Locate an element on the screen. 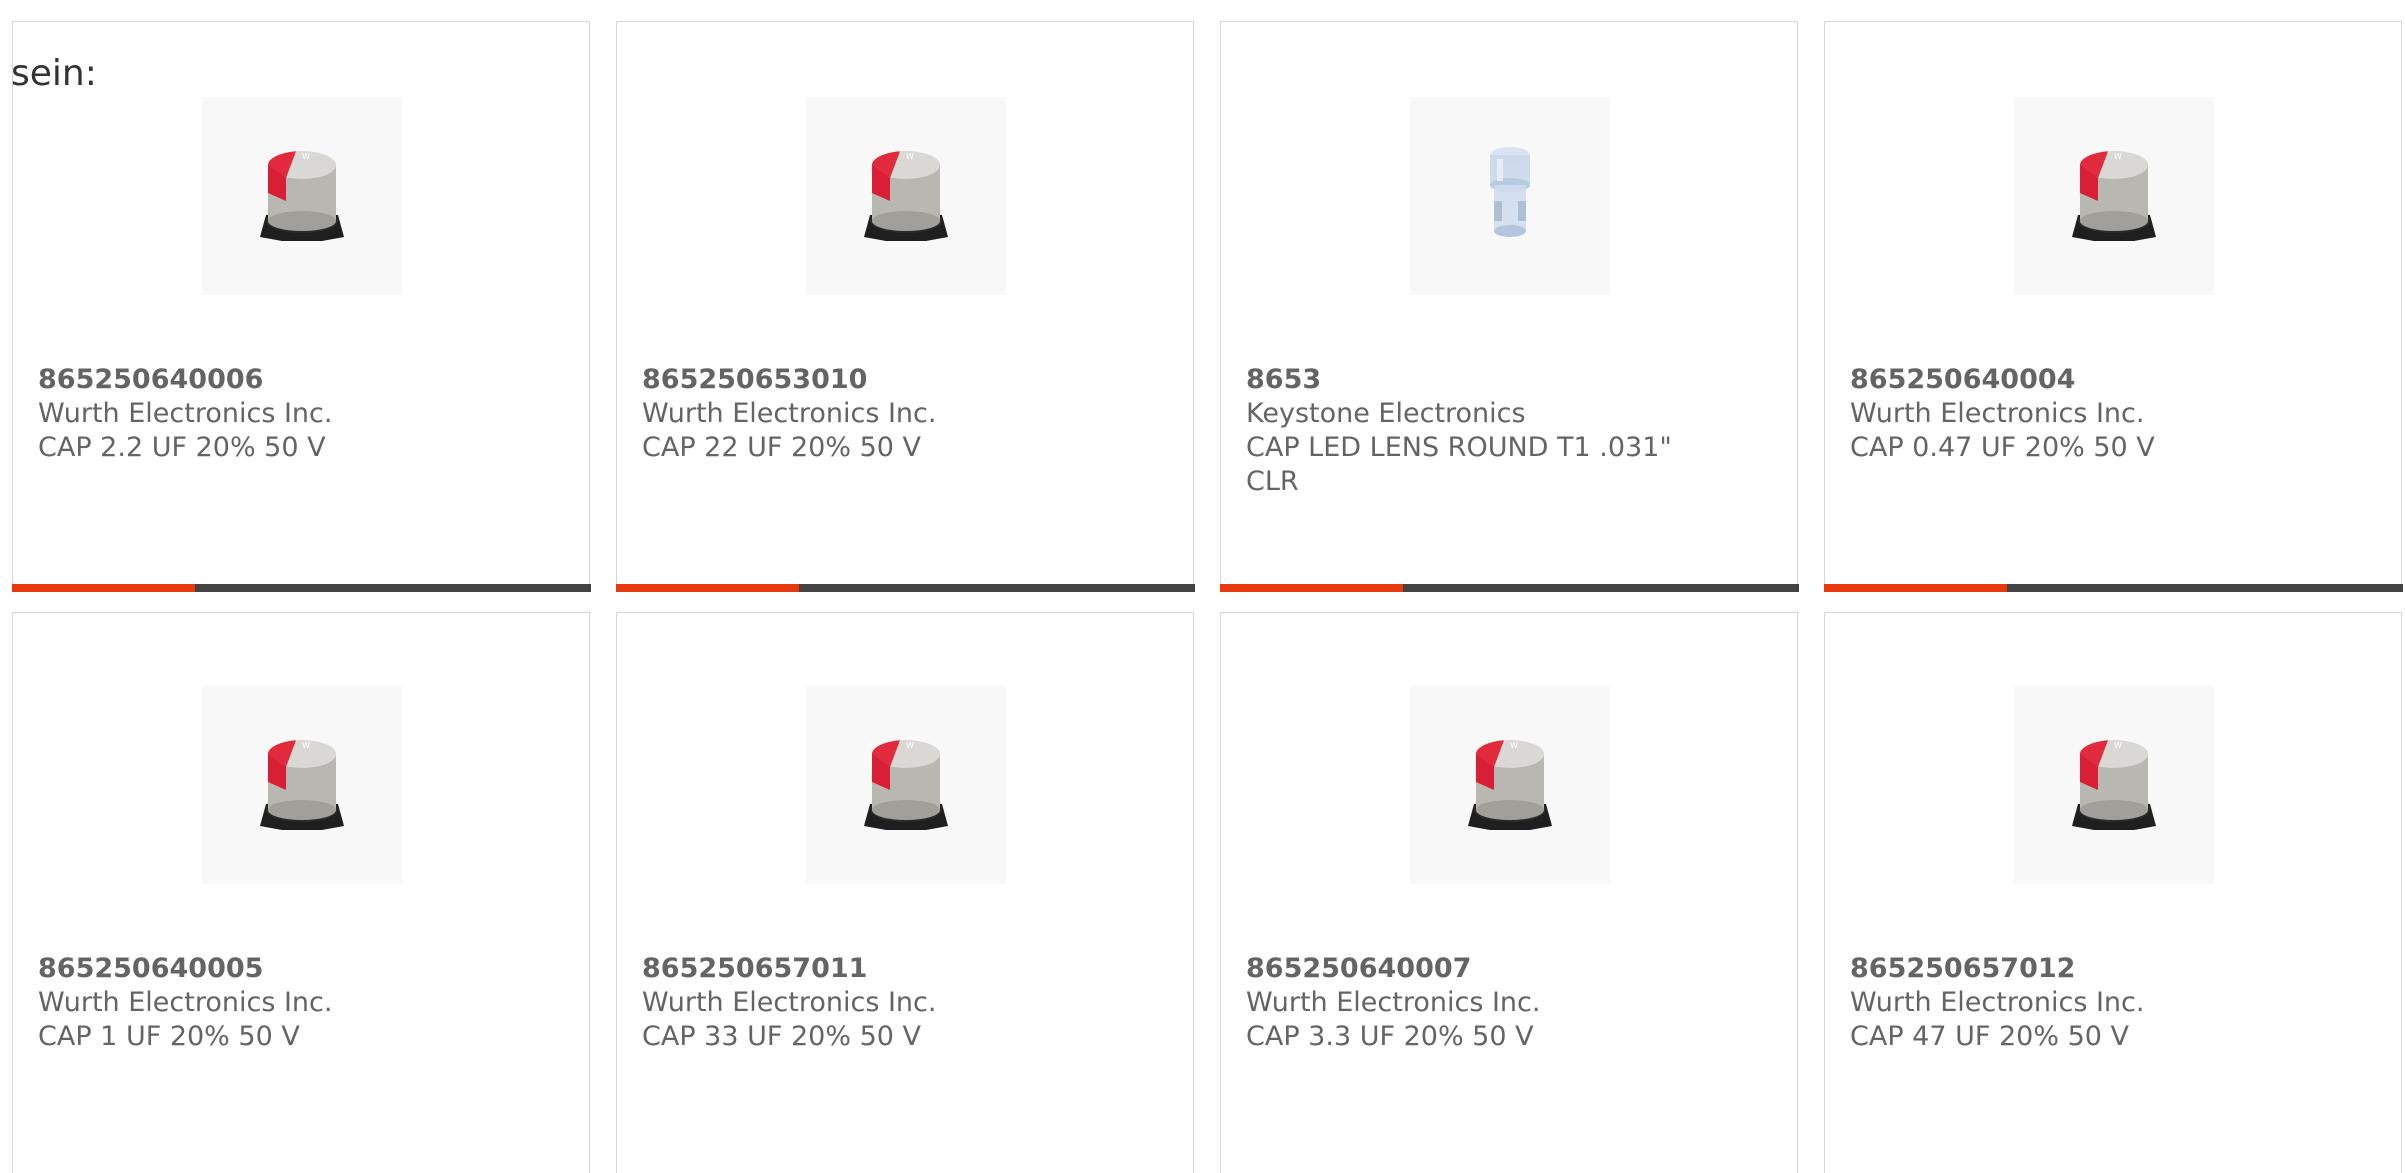 This screenshot has width=2405, height=1173. part-number: 865250640005 is located at coordinates (301, 969).